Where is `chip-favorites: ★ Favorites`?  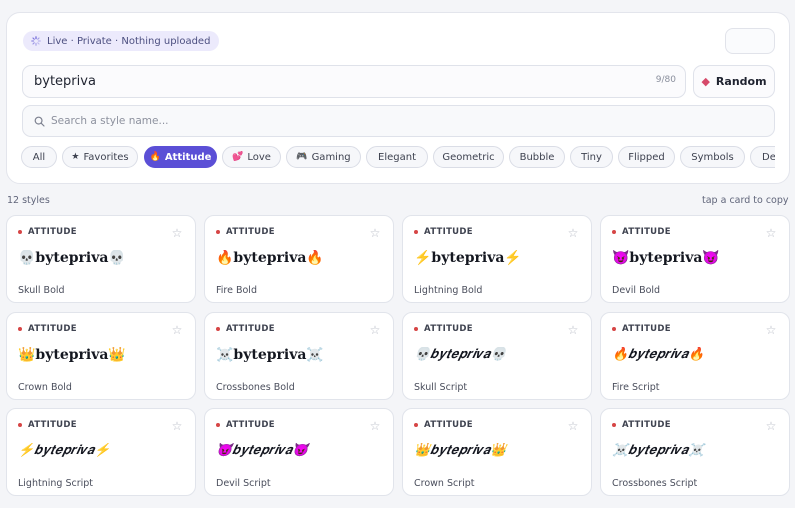
chip-favorites: ★ Favorites is located at coordinates (100, 157).